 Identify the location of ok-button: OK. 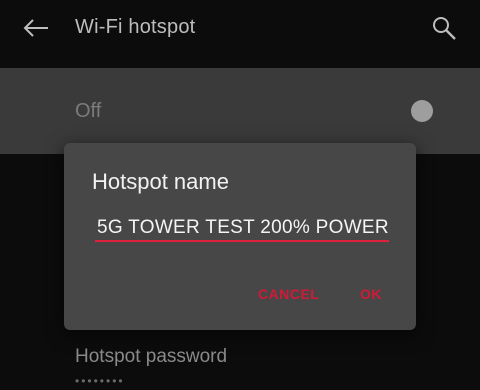
(371, 294).